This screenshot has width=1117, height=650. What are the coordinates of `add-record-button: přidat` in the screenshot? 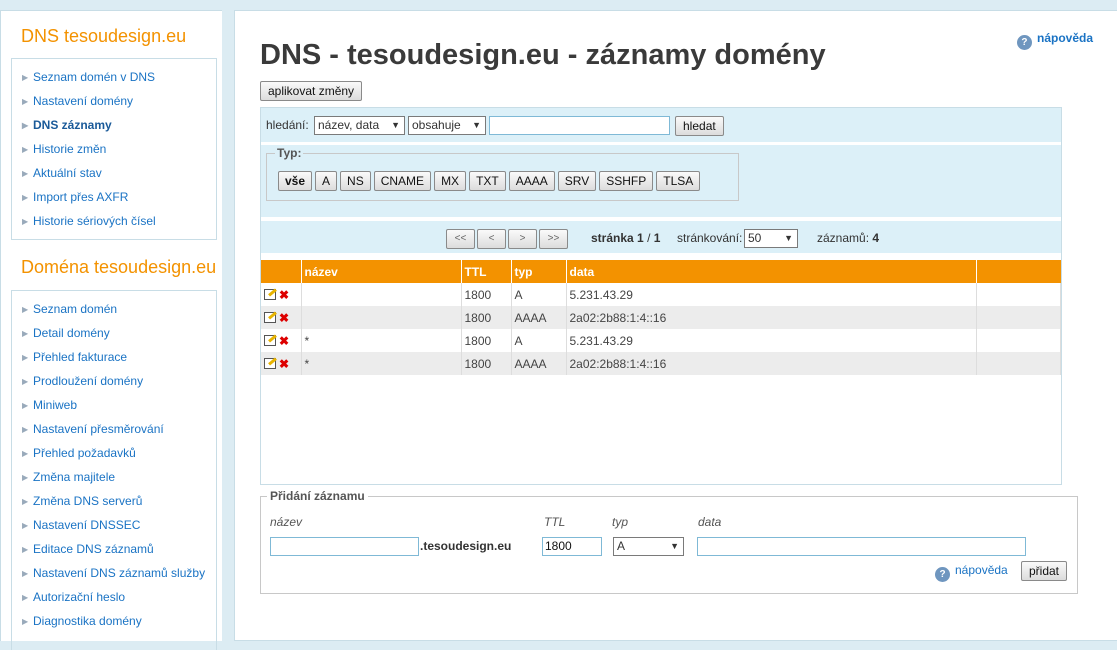 It's located at (1044, 571).